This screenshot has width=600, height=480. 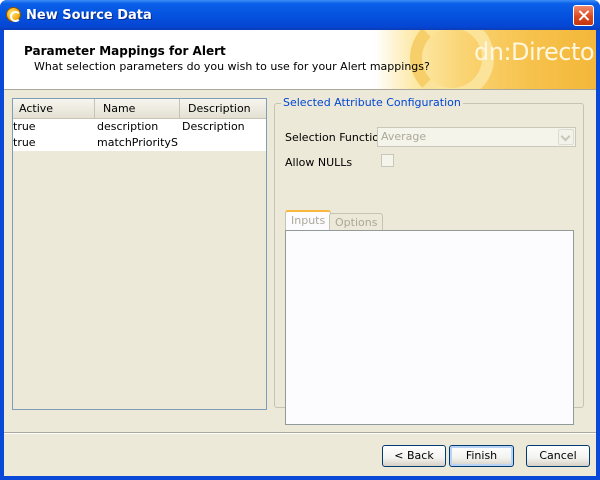 What do you see at coordinates (300, 478) in the screenshot?
I see `window-border` at bounding box center [300, 478].